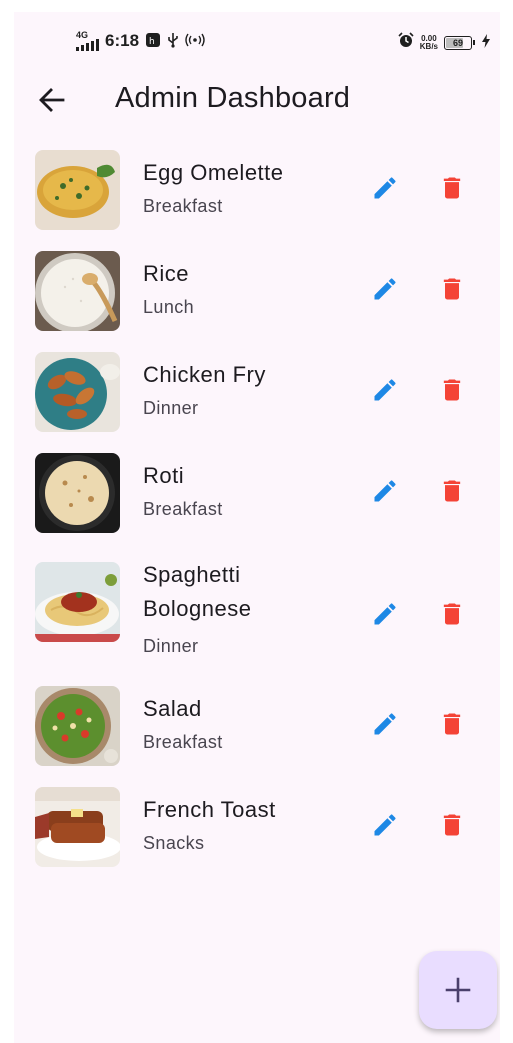 The height and width of the screenshot is (1043, 513). Describe the element at coordinates (428, 46) in the screenshot. I see `speed-unit: KB/s` at that location.